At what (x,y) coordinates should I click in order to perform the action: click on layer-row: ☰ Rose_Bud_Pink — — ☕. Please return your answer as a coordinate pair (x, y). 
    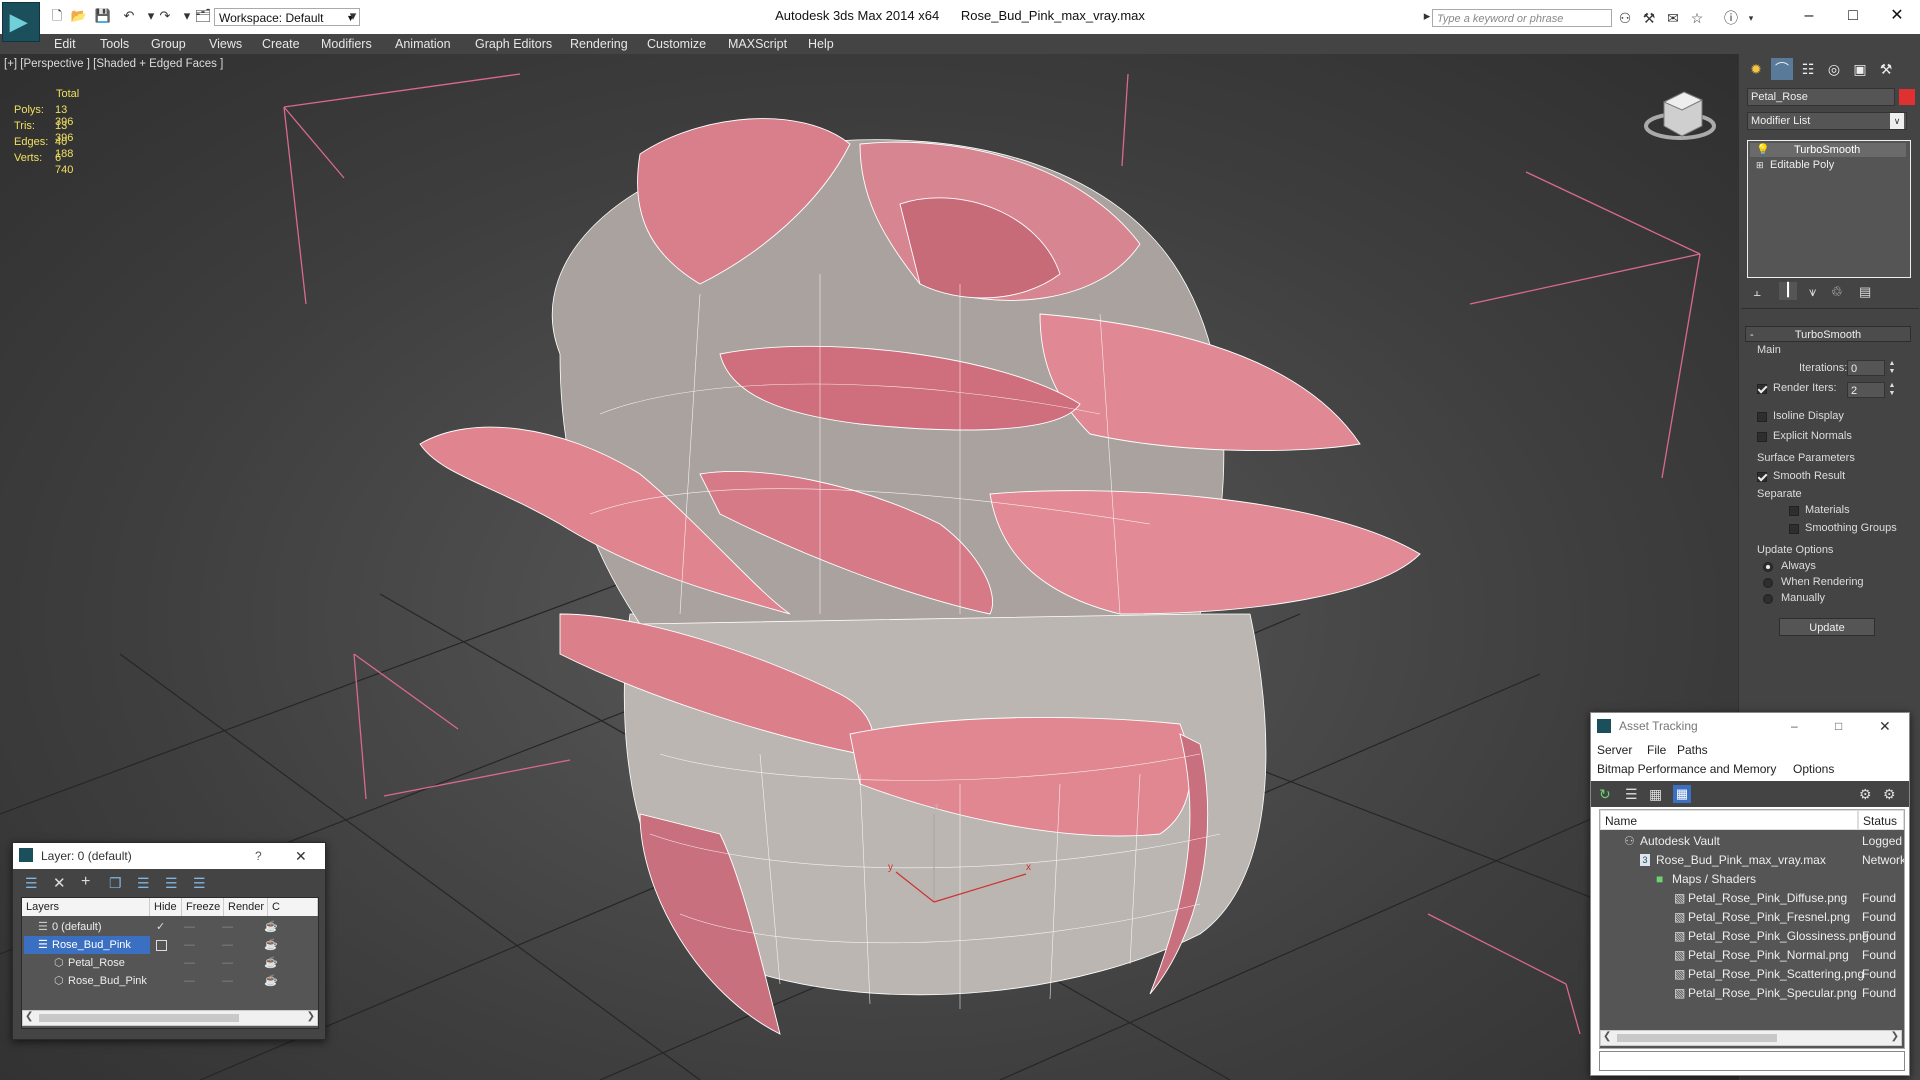
    Looking at the image, I should click on (170, 945).